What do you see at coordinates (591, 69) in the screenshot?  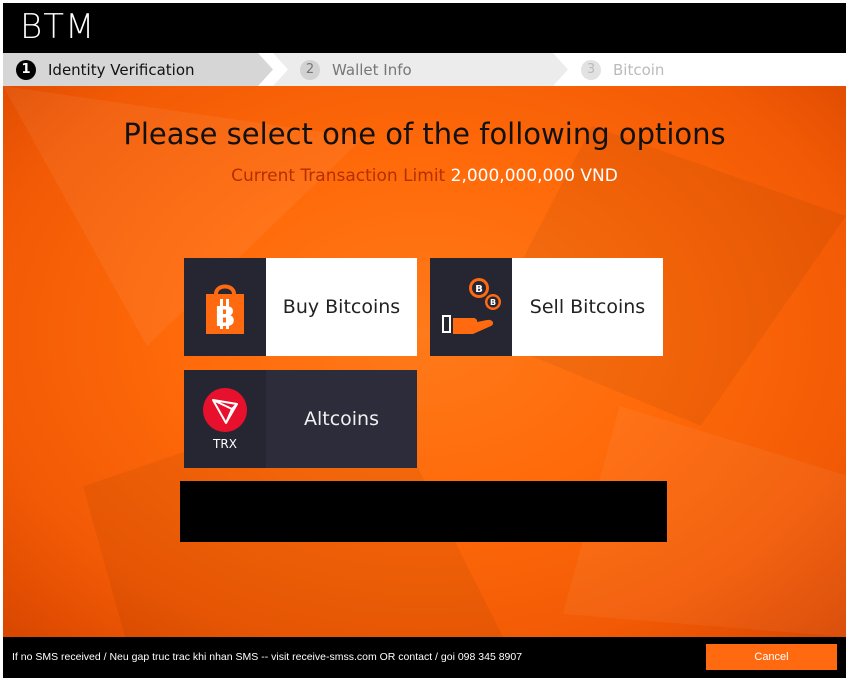 I see `step-number: 3` at bounding box center [591, 69].